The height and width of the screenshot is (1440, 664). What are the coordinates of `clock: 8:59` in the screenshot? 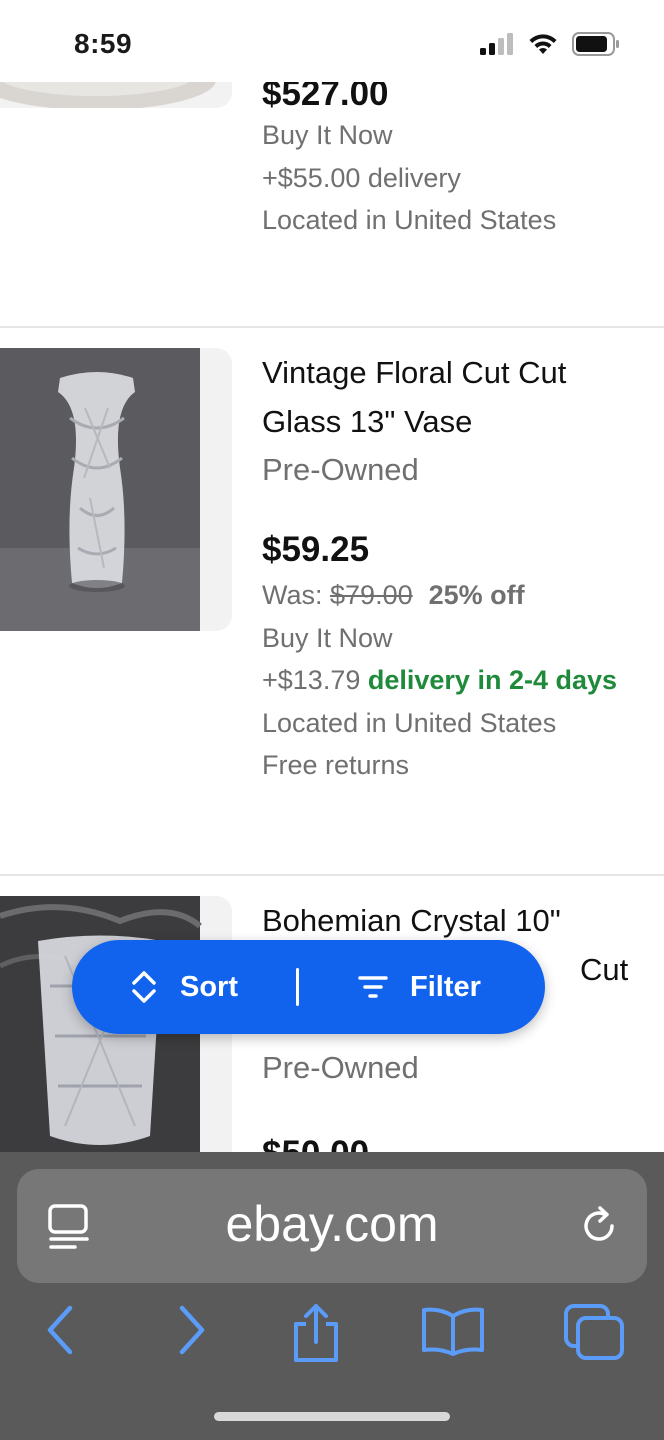 It's located at (103, 43).